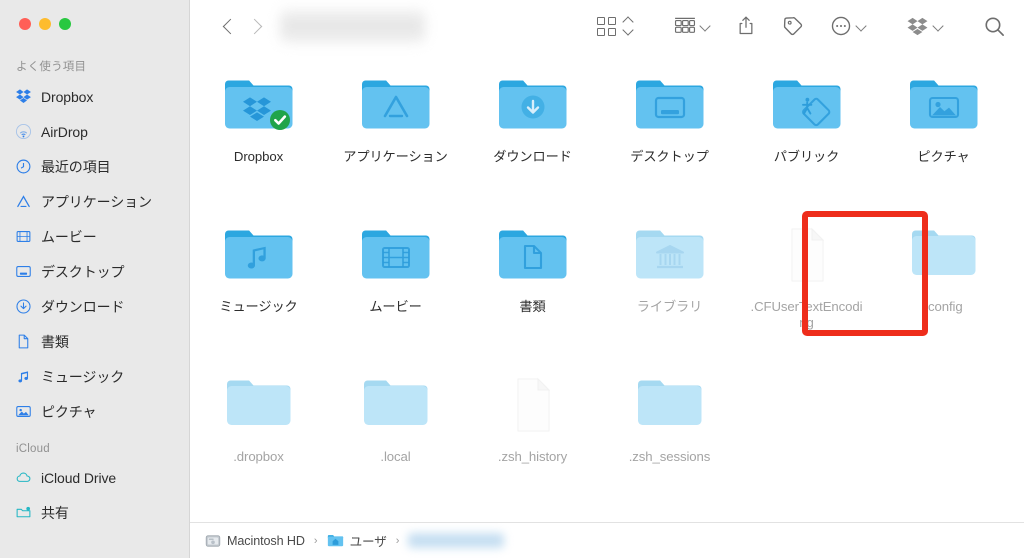  What do you see at coordinates (23, 376) in the screenshot?
I see `music-icon` at bounding box center [23, 376].